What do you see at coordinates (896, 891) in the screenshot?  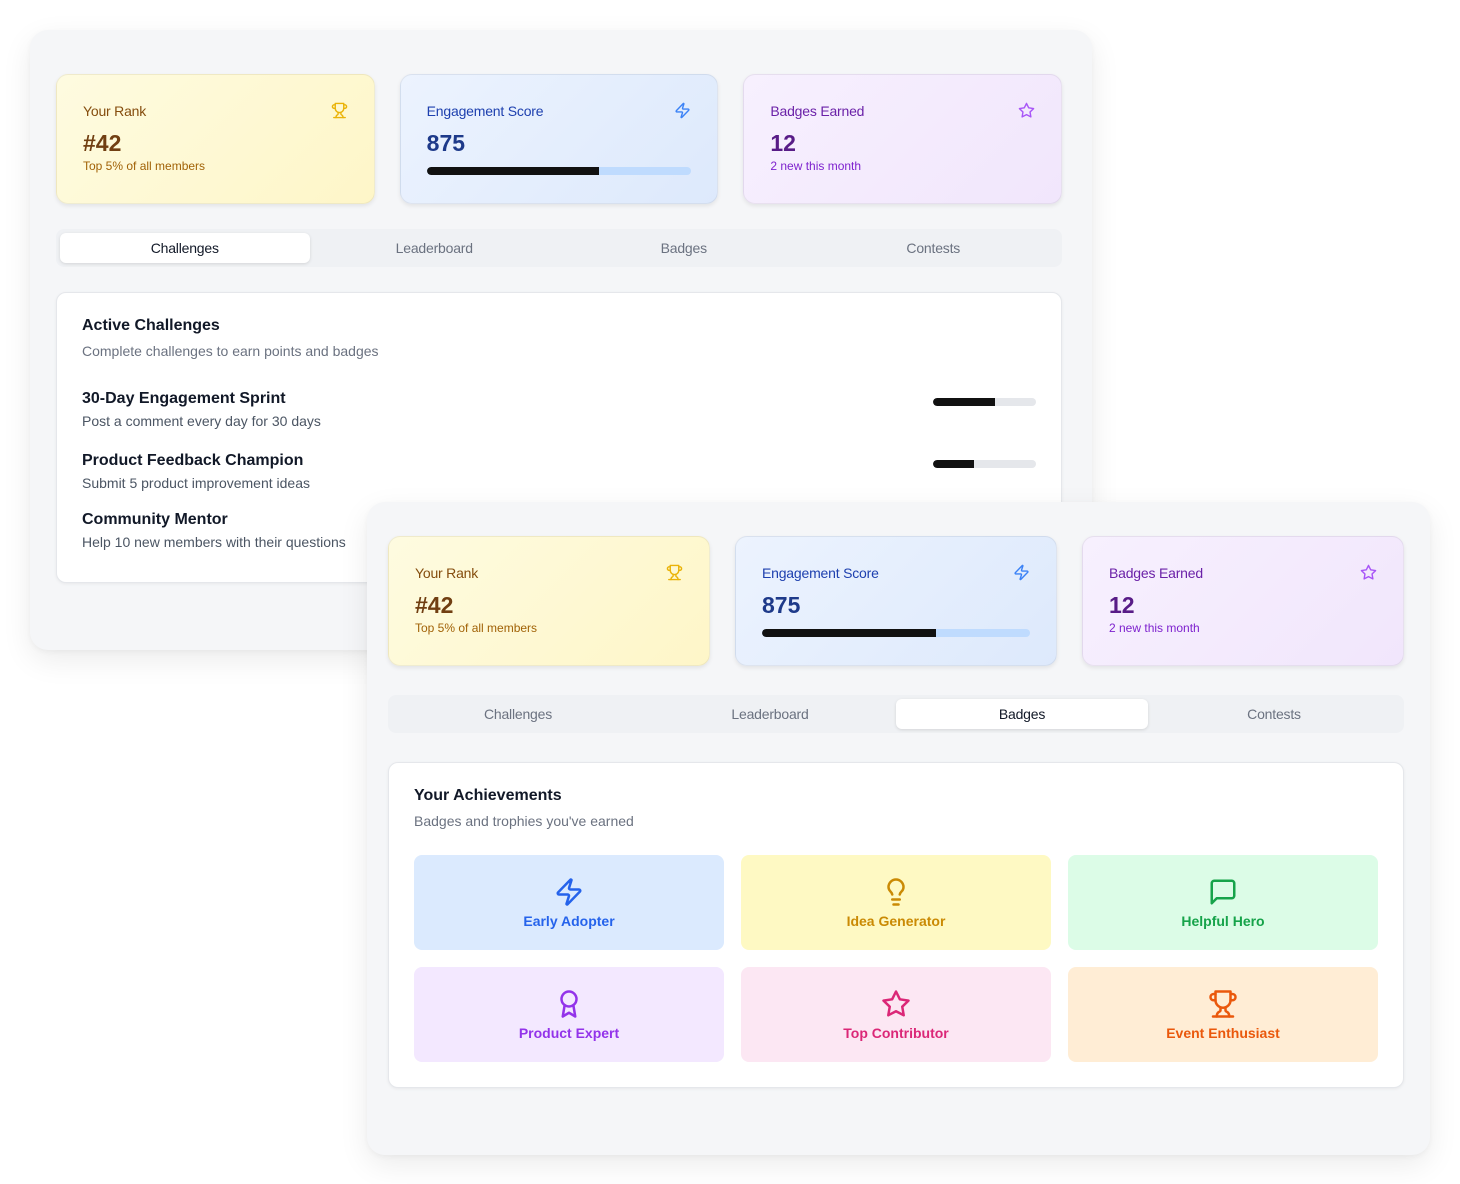 I see `lightbulb-icon` at bounding box center [896, 891].